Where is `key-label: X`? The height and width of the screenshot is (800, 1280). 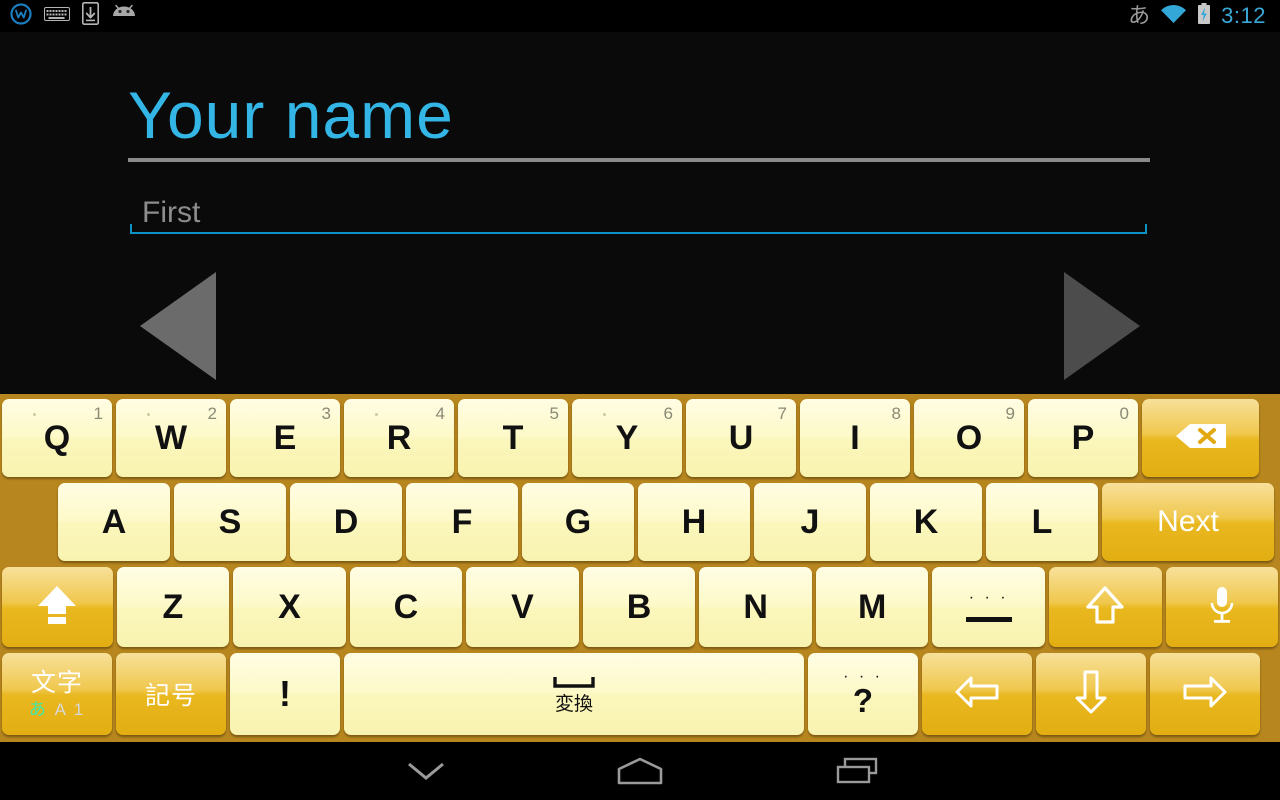
key-label: X is located at coordinates (289, 607).